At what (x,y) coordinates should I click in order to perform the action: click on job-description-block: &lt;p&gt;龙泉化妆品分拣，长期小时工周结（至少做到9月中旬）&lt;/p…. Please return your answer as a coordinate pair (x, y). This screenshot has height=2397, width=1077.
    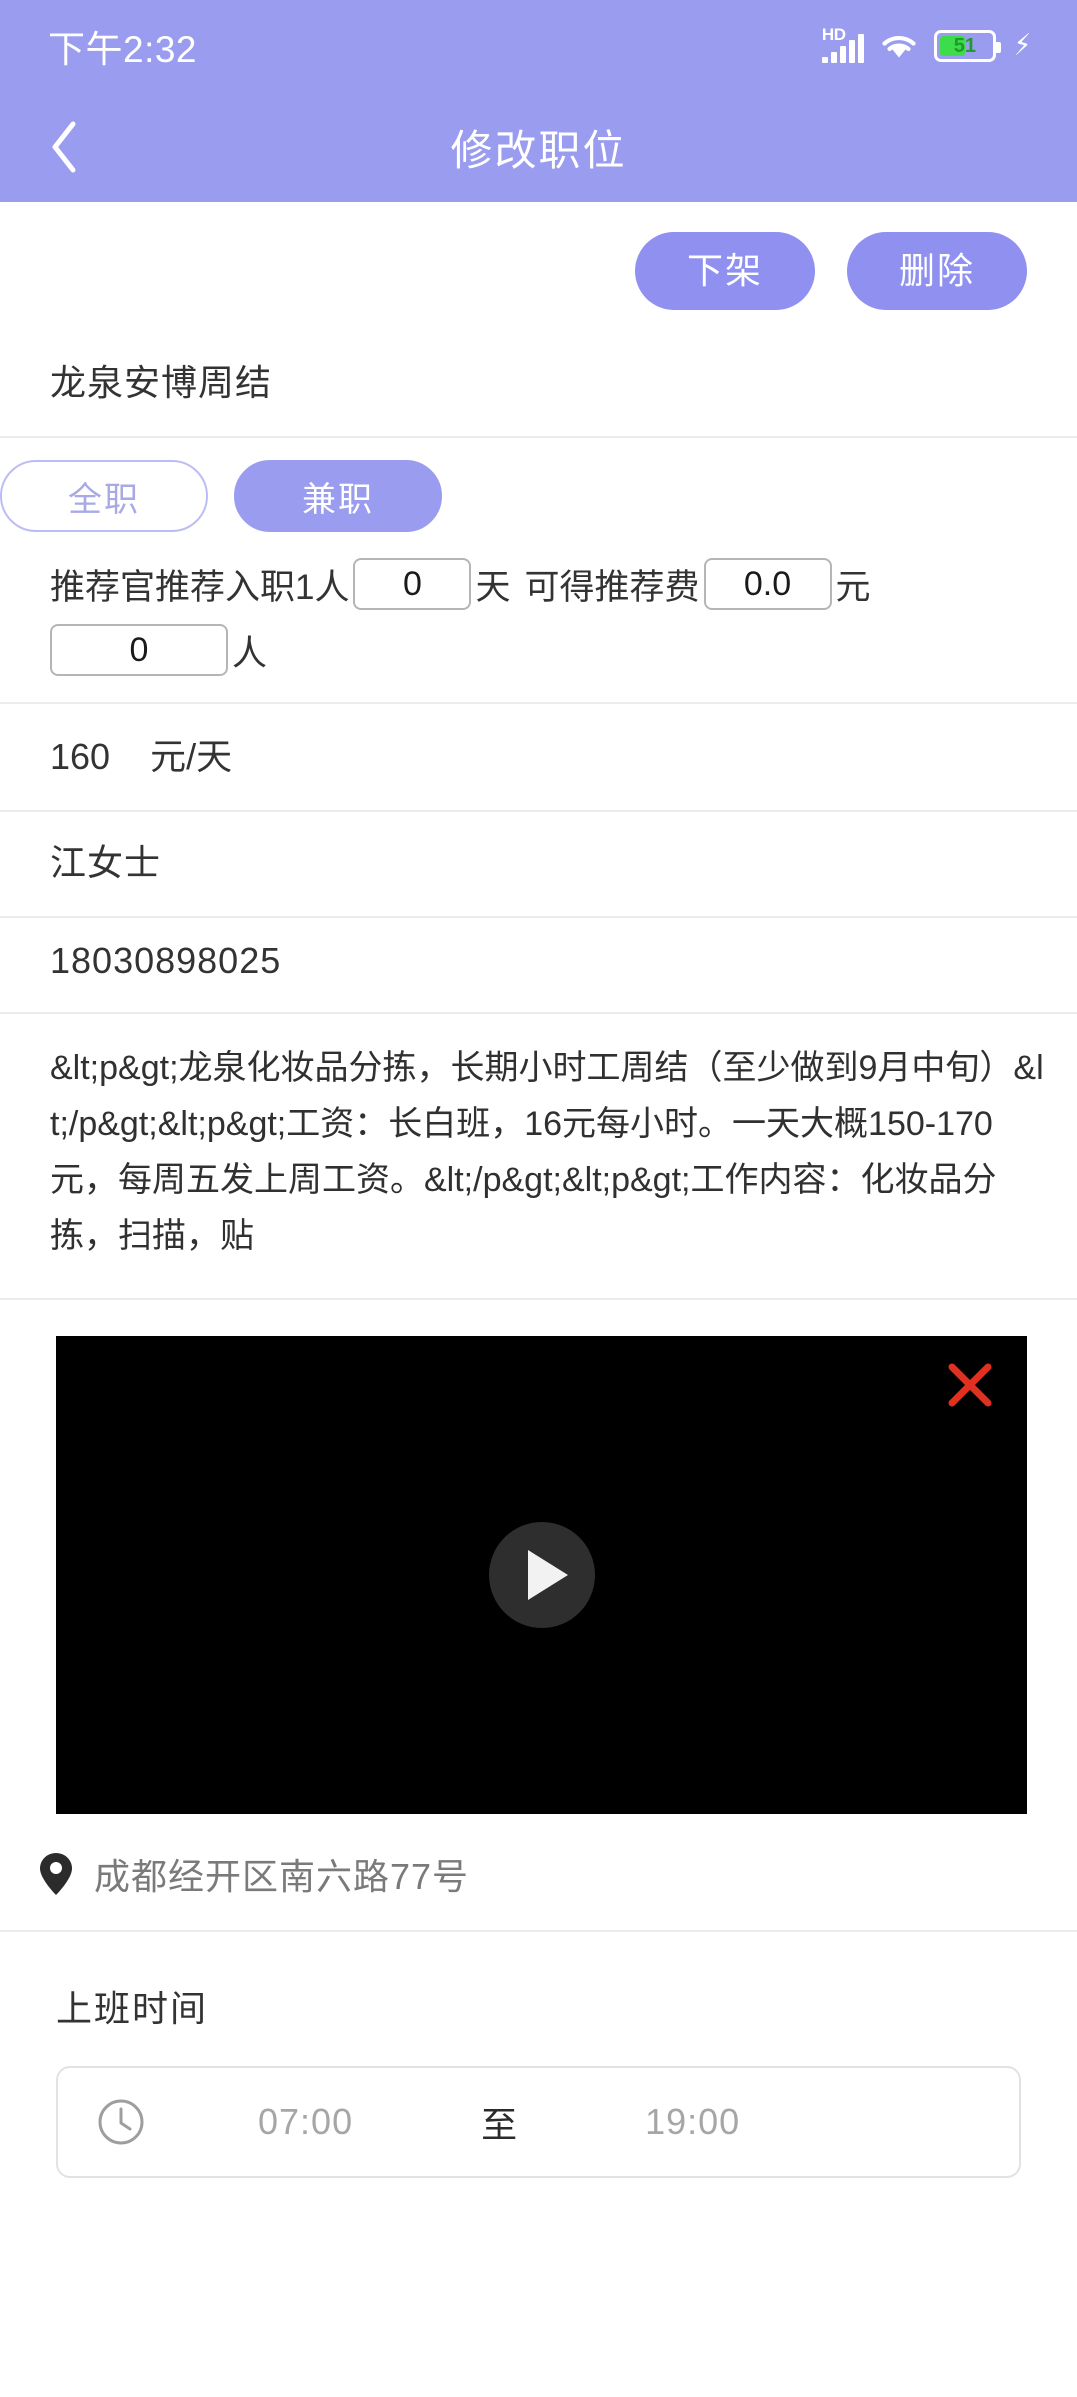
    Looking at the image, I should click on (538, 1157).